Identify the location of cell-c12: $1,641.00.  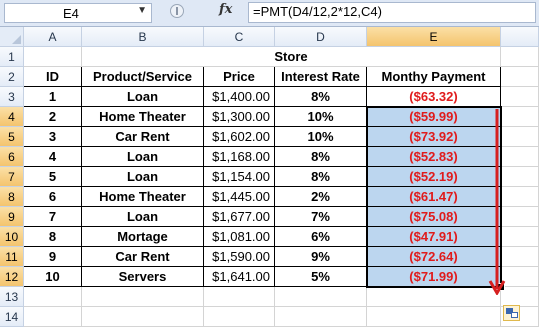
(239, 277).